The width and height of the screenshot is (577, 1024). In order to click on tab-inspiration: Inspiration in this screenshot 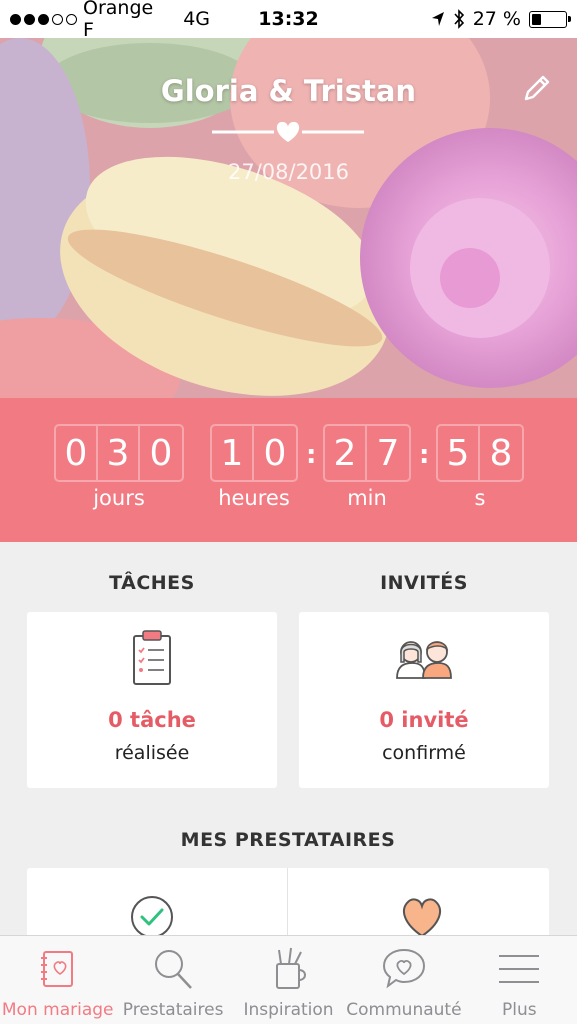, I will do `click(288, 980)`.